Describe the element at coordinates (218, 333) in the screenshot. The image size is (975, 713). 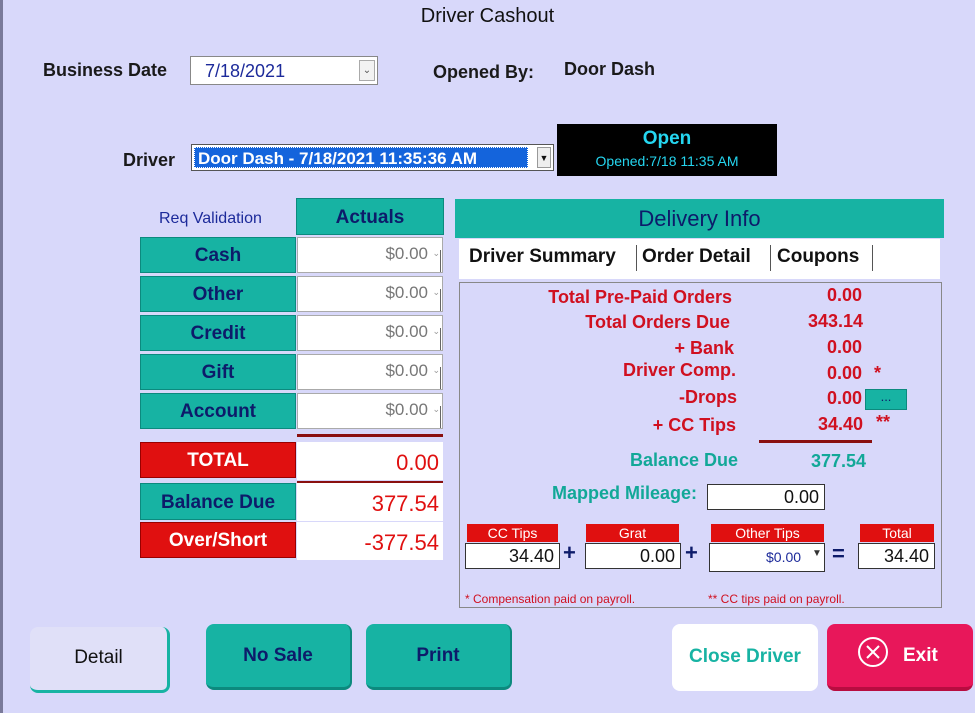
I see `credit-label: Credit` at that location.